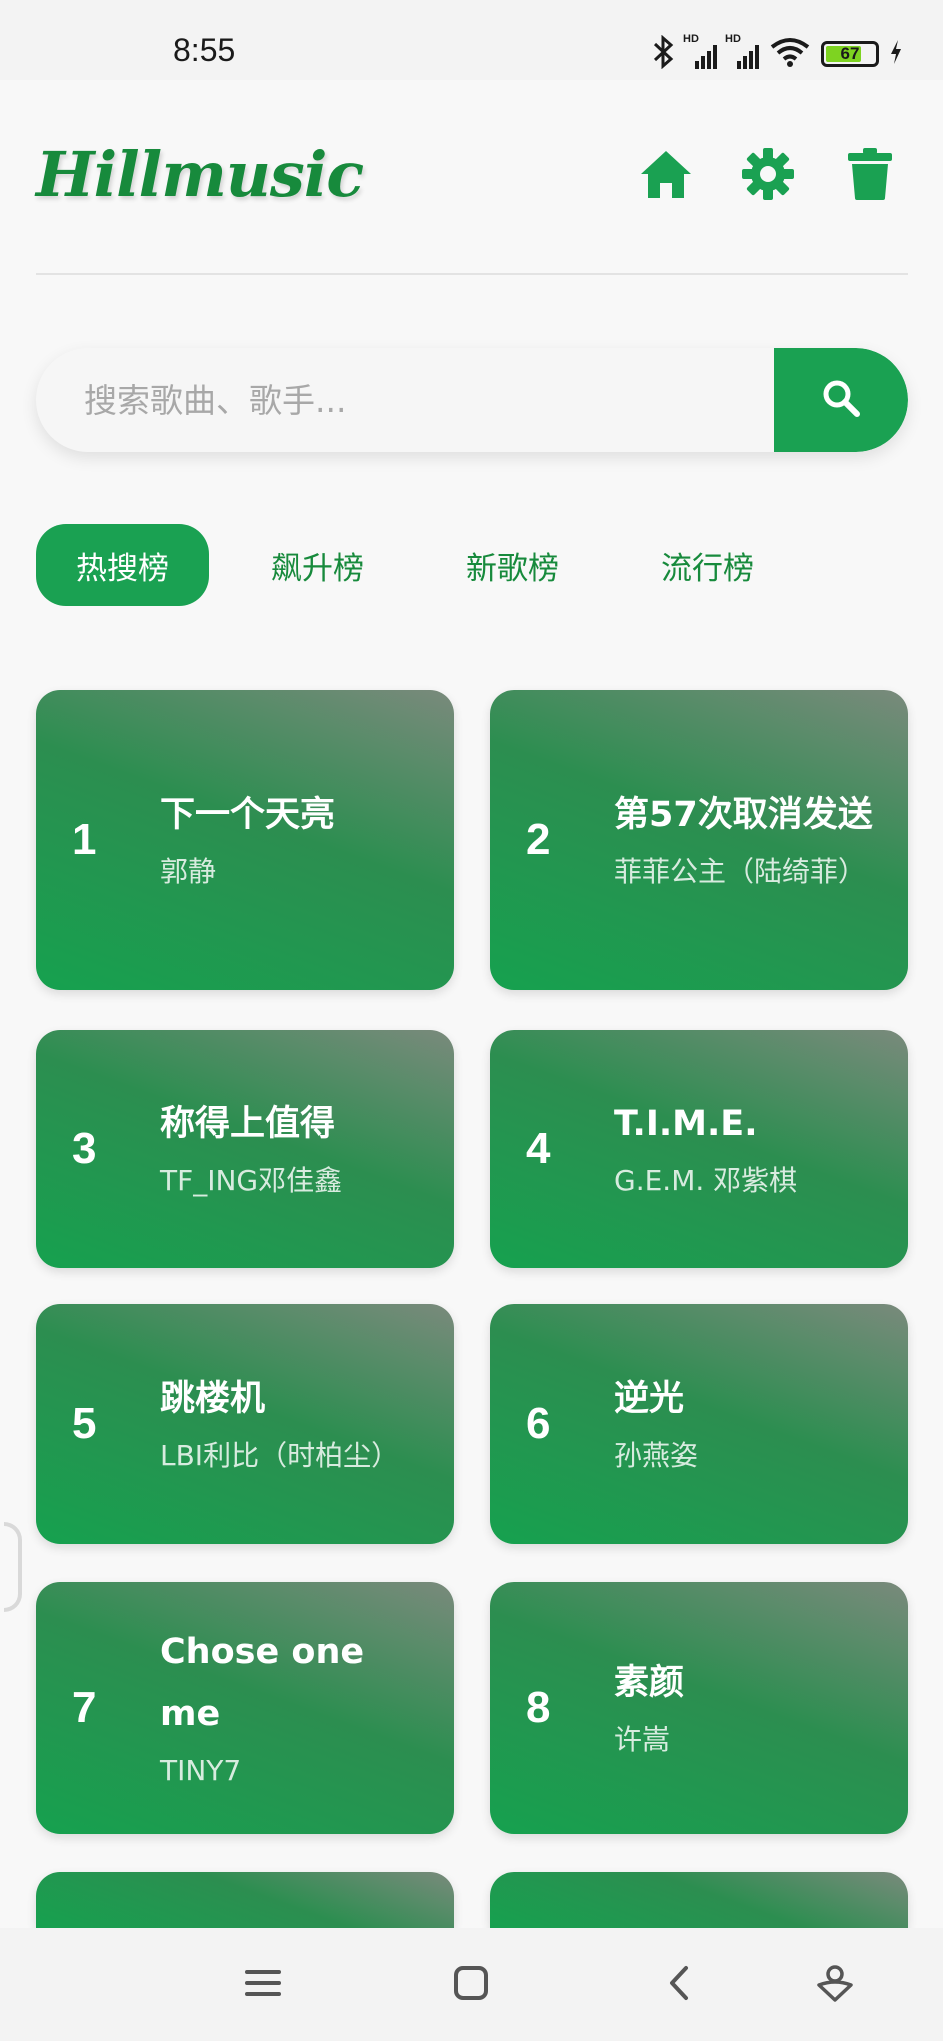  I want to click on song-title: 跳楼机, so click(213, 1399).